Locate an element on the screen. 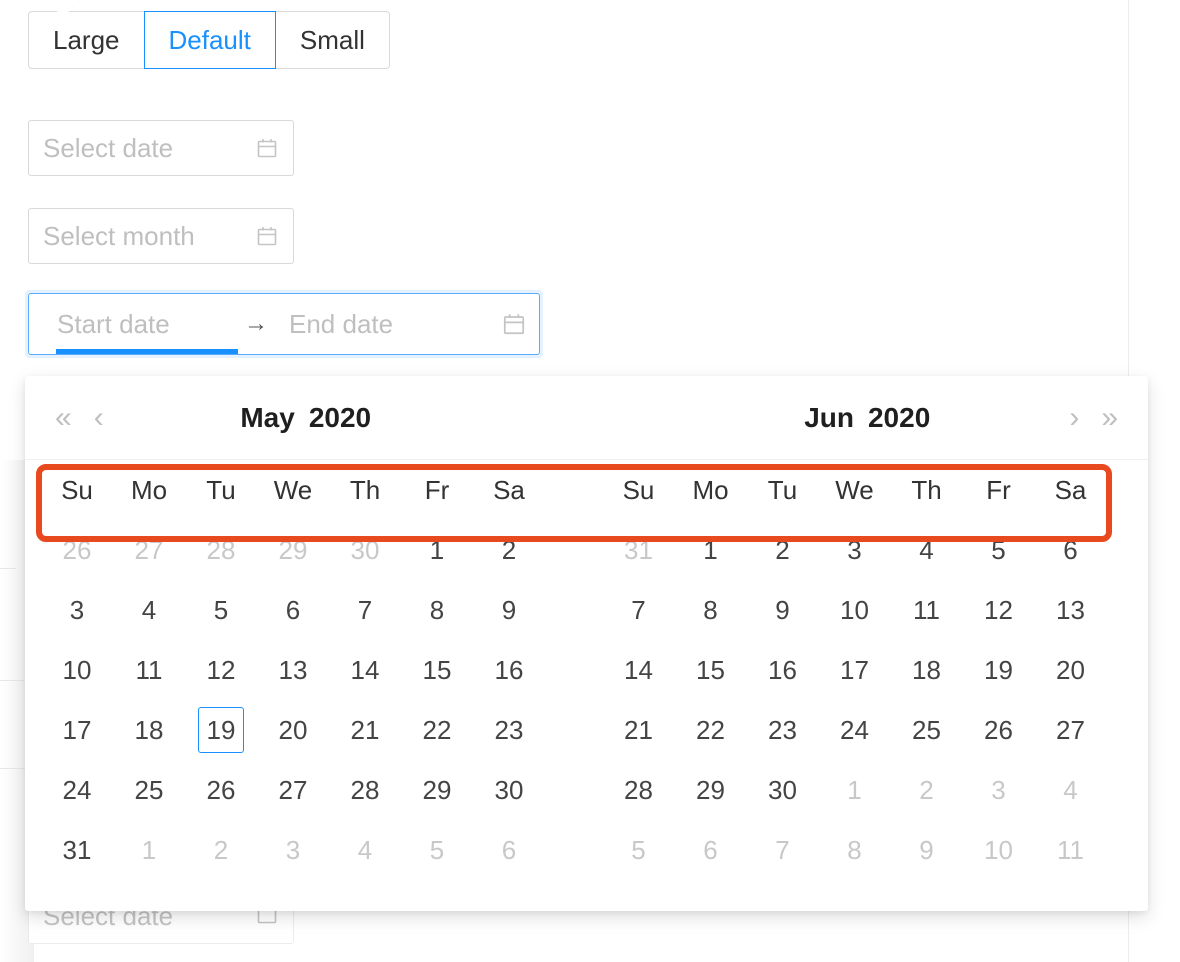 This screenshot has width=1180, height=962. size-option-default: Default is located at coordinates (209, 40).